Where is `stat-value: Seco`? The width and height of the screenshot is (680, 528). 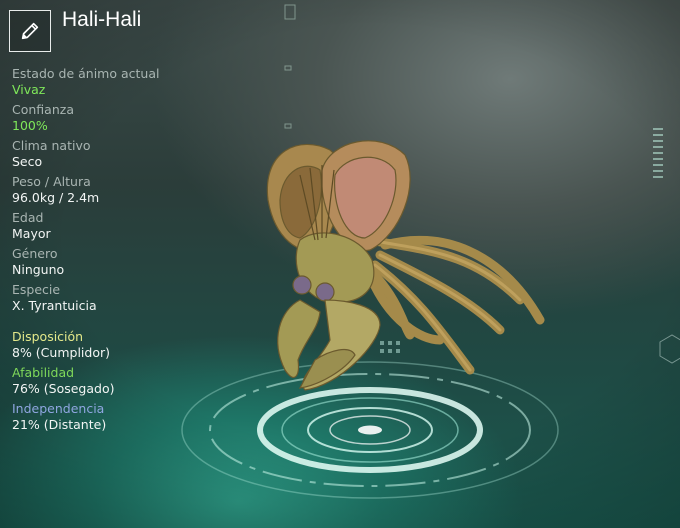
stat-value: Seco is located at coordinates (27, 161).